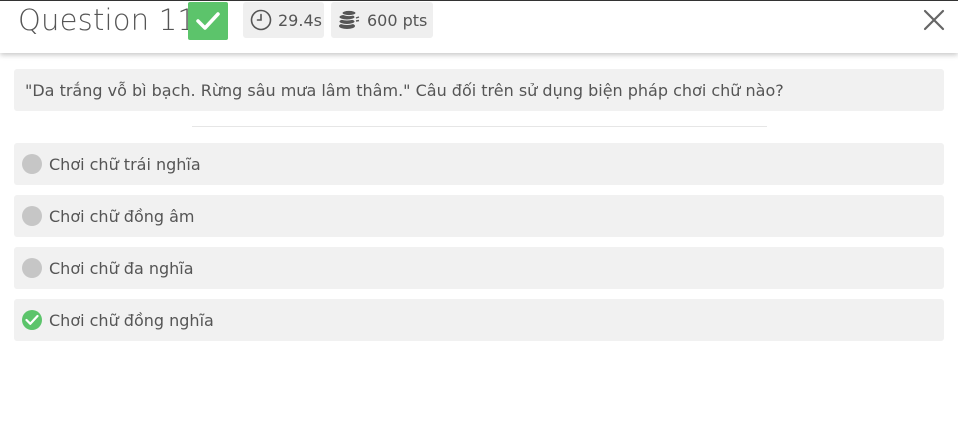  Describe the element at coordinates (261, 20) in the screenshot. I see `clock-icon` at that location.